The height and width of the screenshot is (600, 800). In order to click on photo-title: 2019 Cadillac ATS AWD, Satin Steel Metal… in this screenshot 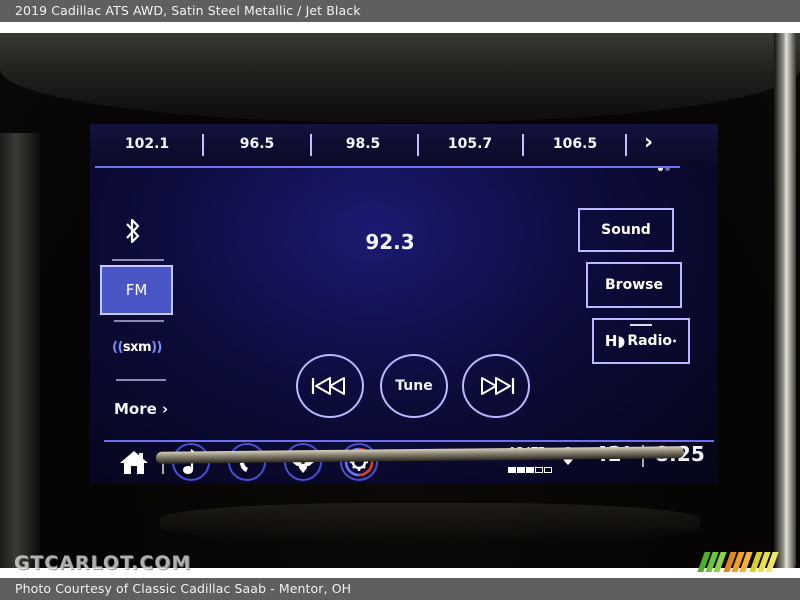, I will do `click(400, 11)`.